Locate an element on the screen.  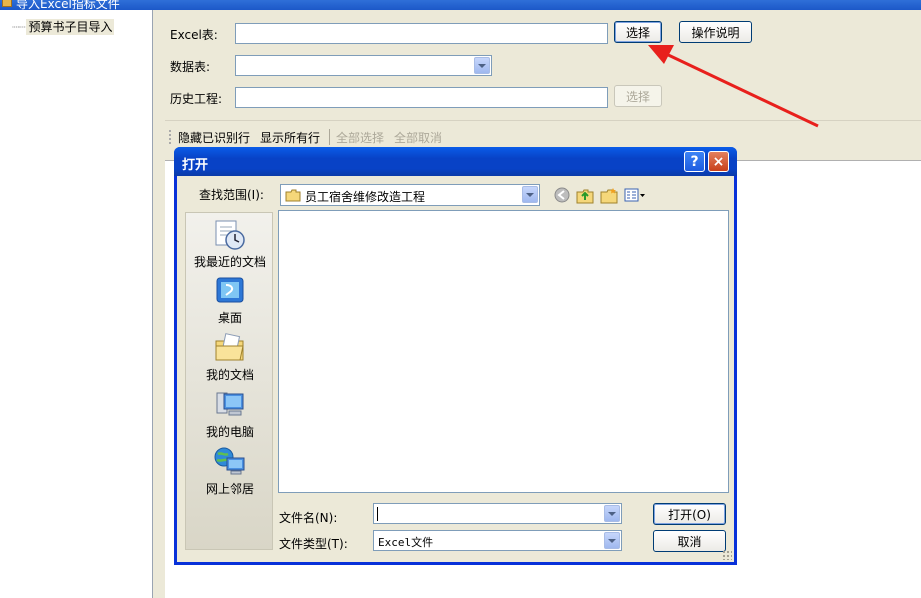
tree-item-budget-import: ┈┈ 预算书子目导入 is located at coordinates (63, 26).